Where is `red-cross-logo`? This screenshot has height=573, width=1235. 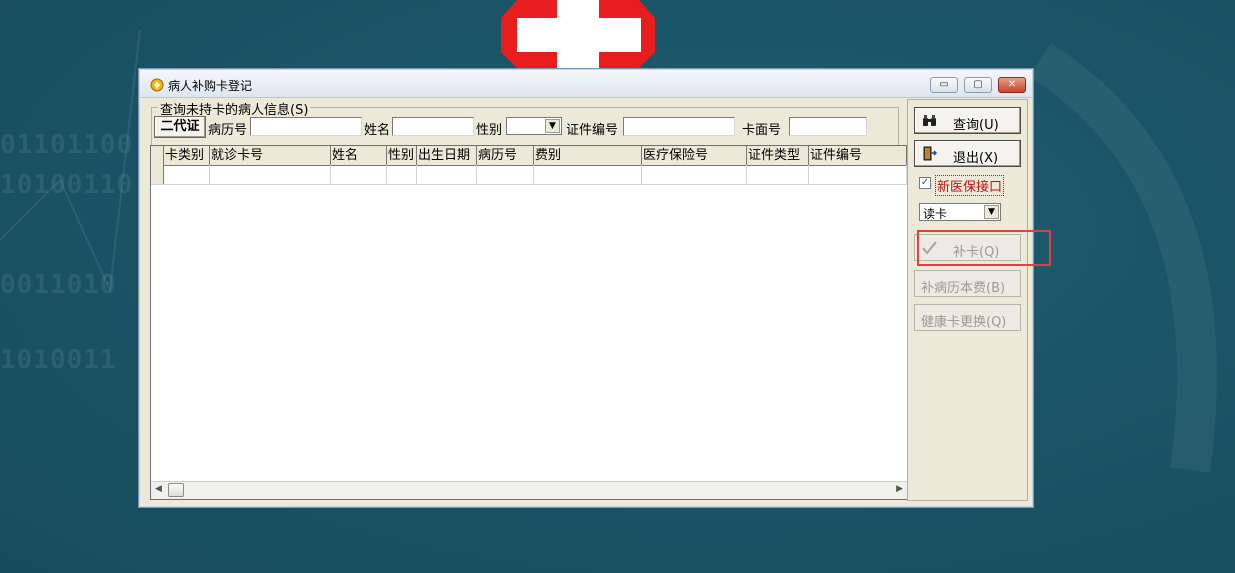 red-cross-logo is located at coordinates (578, 34).